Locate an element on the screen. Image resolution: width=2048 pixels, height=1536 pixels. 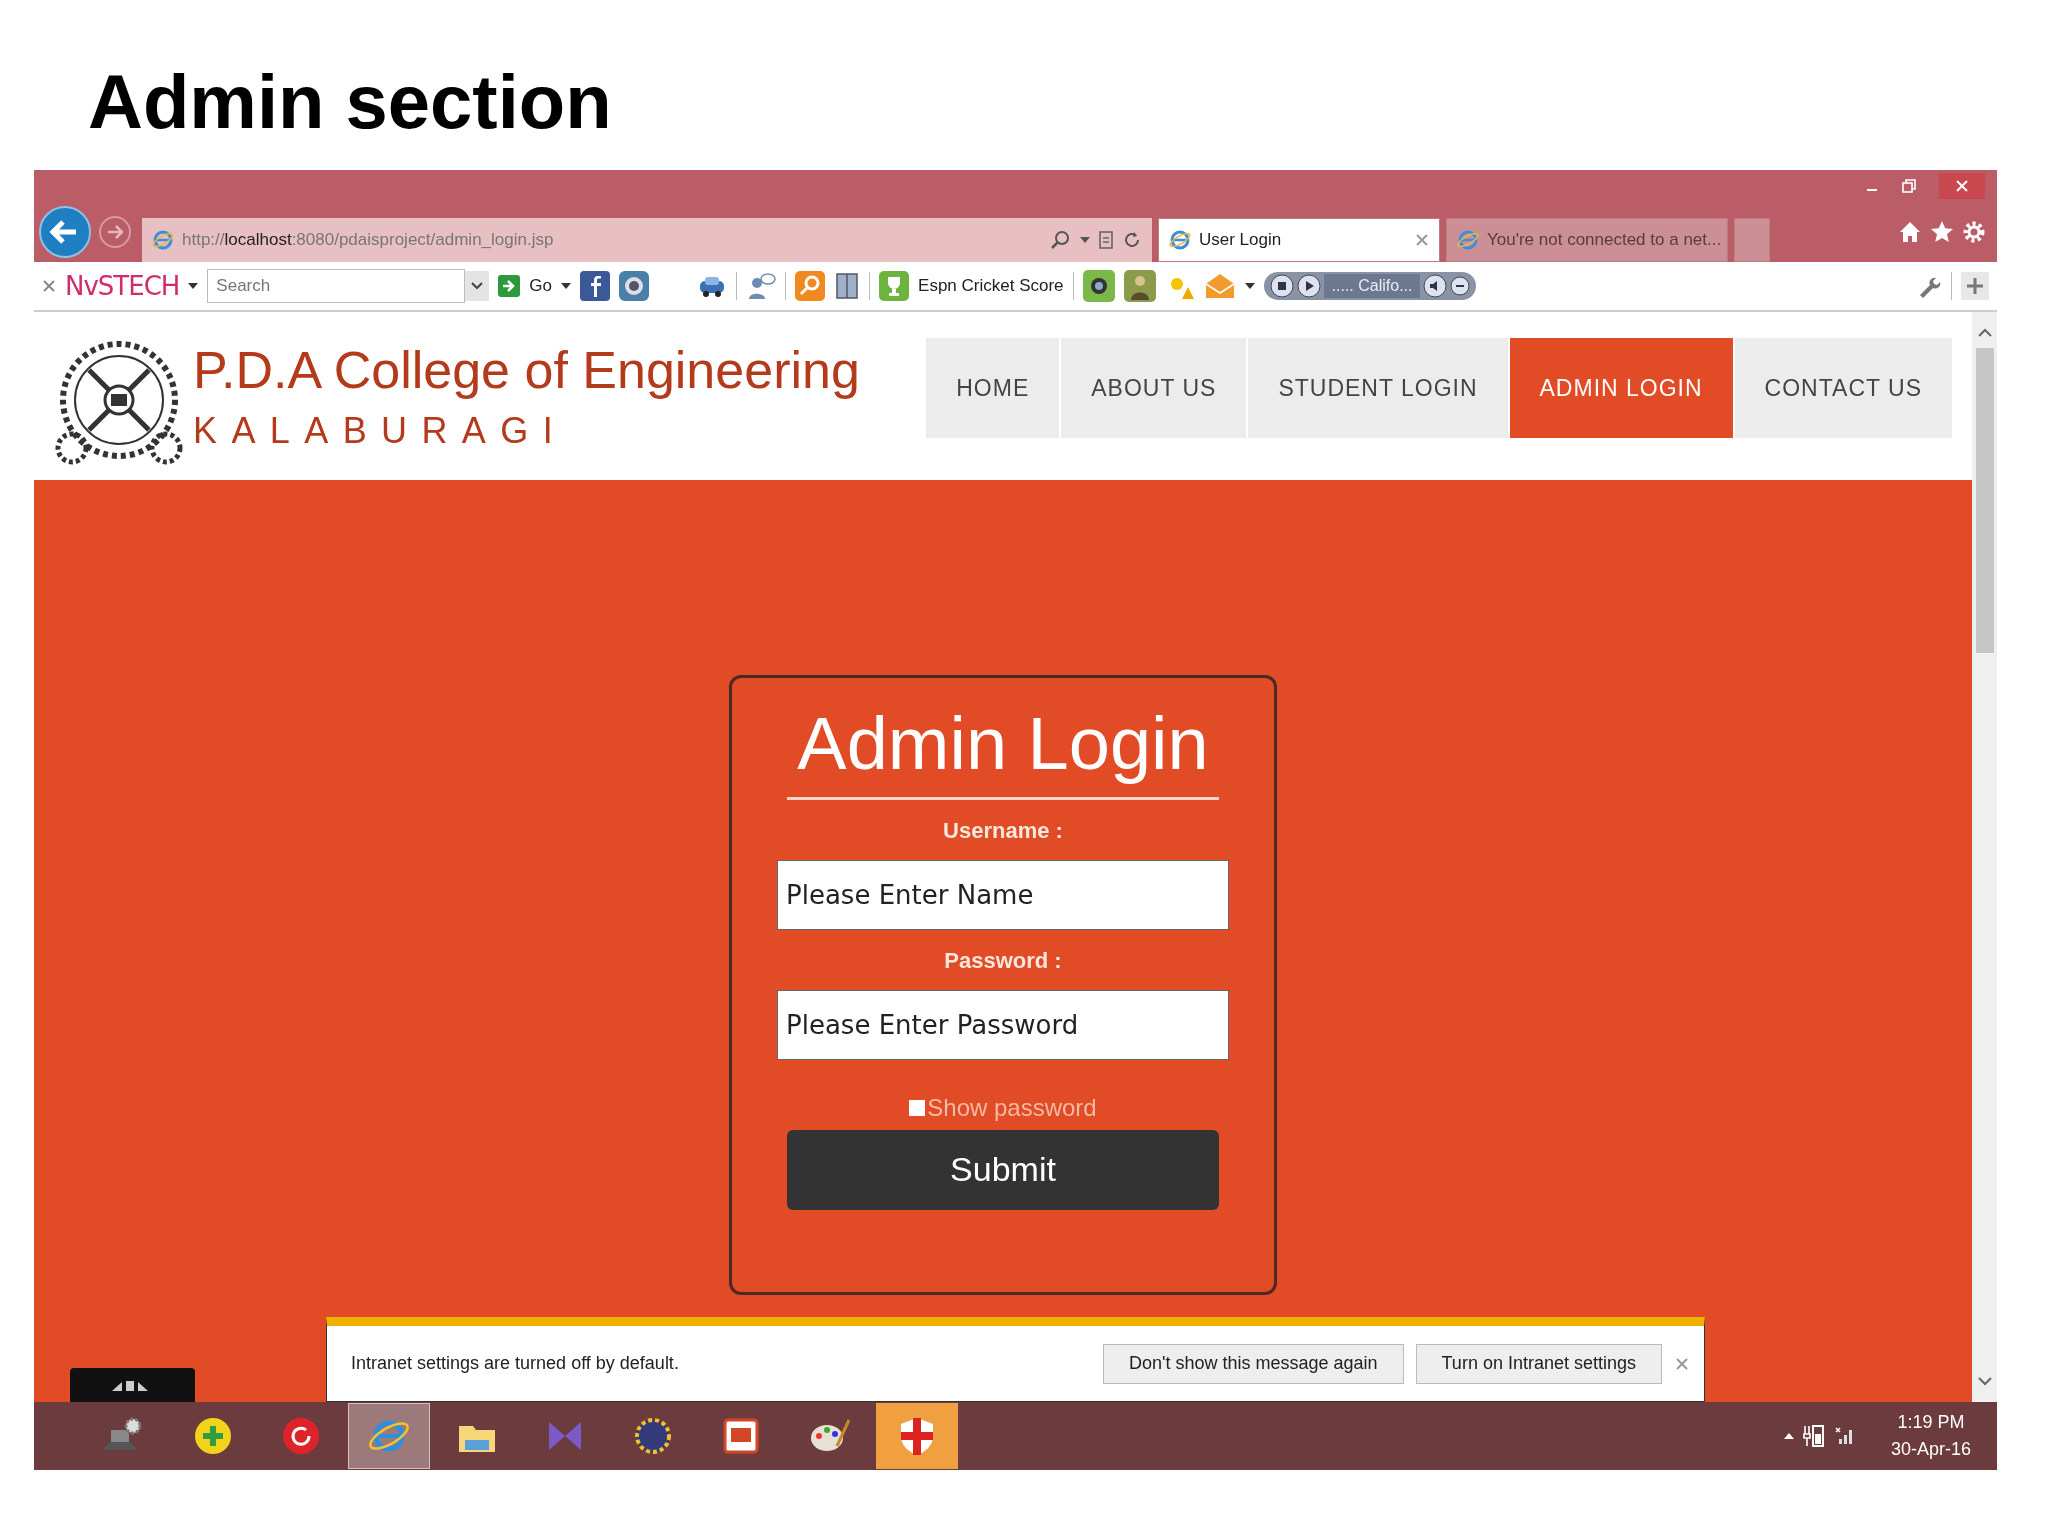
field-label: Username : is located at coordinates (1003, 830).